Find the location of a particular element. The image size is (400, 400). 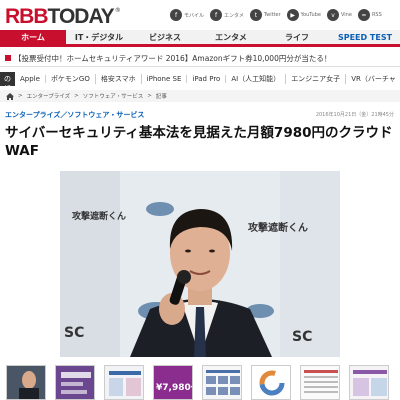

promo-bullet is located at coordinates (8, 58).